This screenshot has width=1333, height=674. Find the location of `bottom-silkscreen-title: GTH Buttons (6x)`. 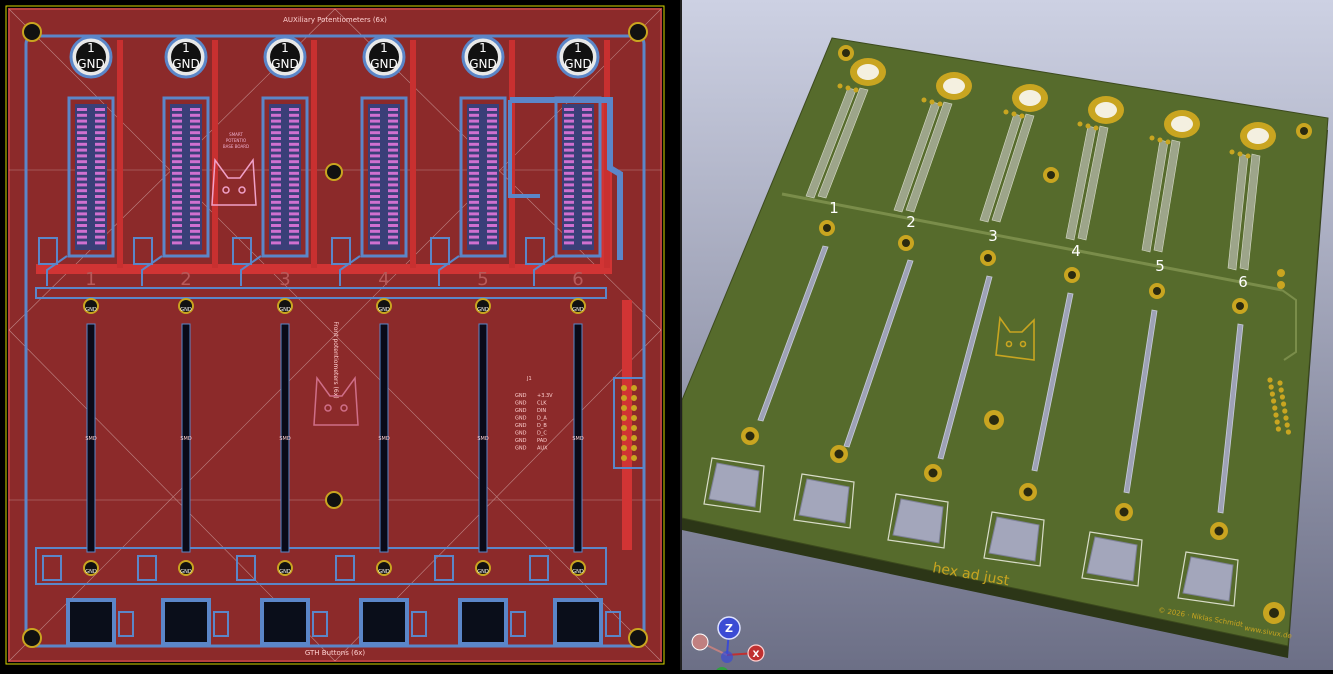

bottom-silkscreen-title: GTH Buttons (6x) is located at coordinates (335, 653).